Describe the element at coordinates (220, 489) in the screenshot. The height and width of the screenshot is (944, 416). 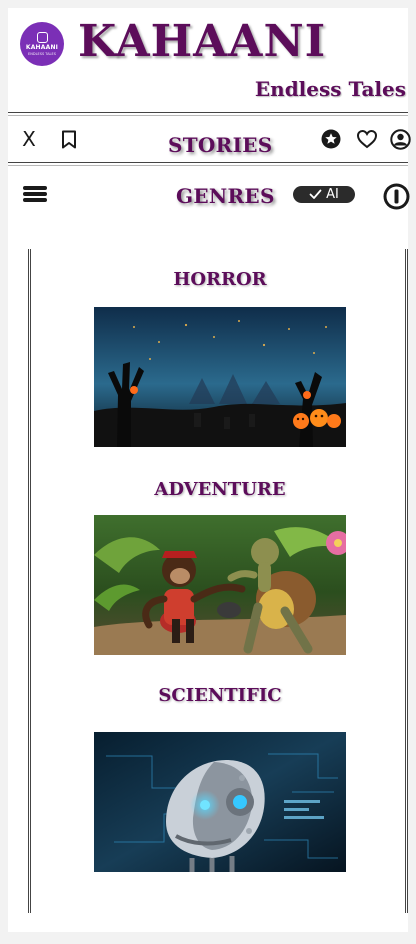
I see `genre-title-adventure: ADVENTURE` at that location.